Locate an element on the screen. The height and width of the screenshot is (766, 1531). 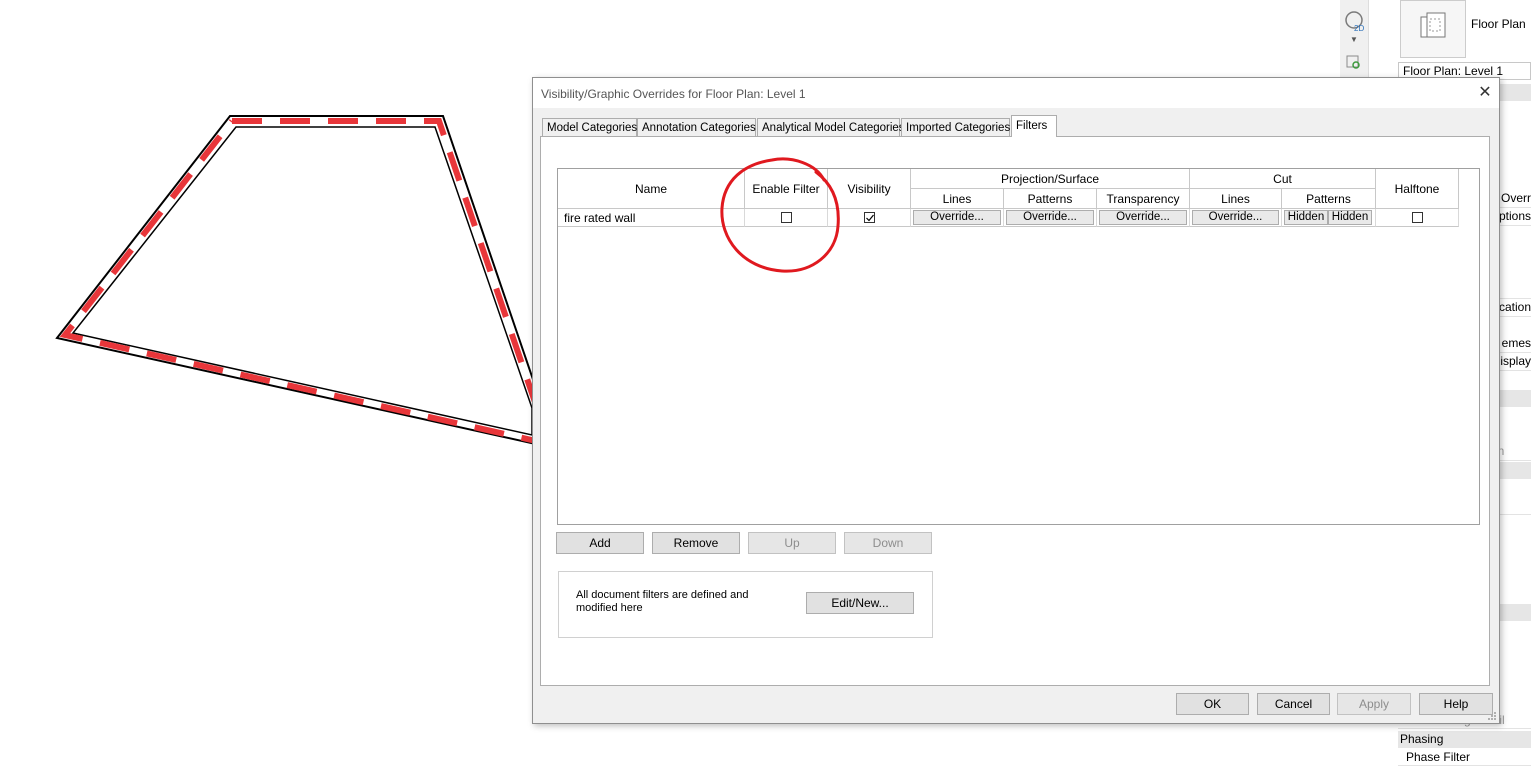
resize-grip-icon is located at coordinates (1492, 716).